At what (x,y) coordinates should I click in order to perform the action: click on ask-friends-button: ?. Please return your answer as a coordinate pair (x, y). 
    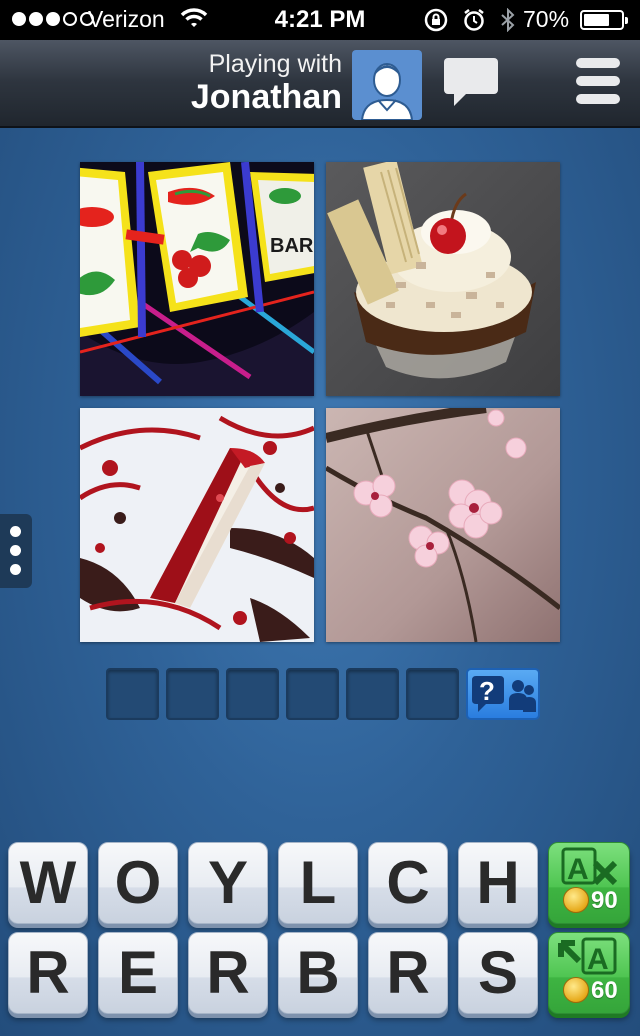
    Looking at the image, I should click on (503, 694).